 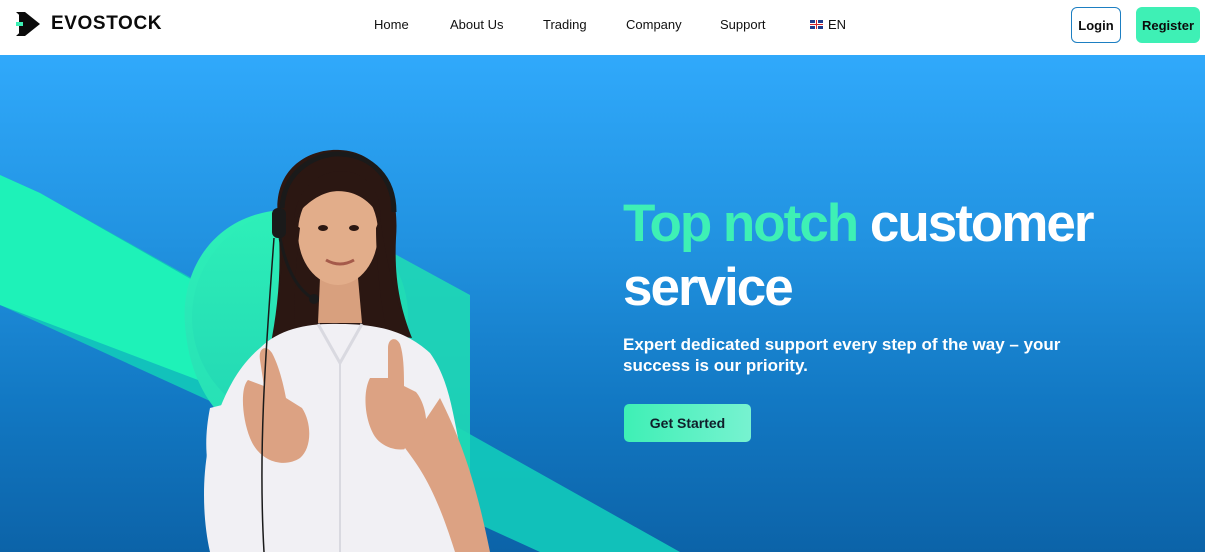 I want to click on nav-item-trading: Trading, so click(x=565, y=24).